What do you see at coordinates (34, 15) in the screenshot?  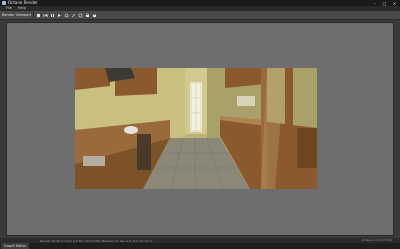 I see `toolbar-divider` at bounding box center [34, 15].